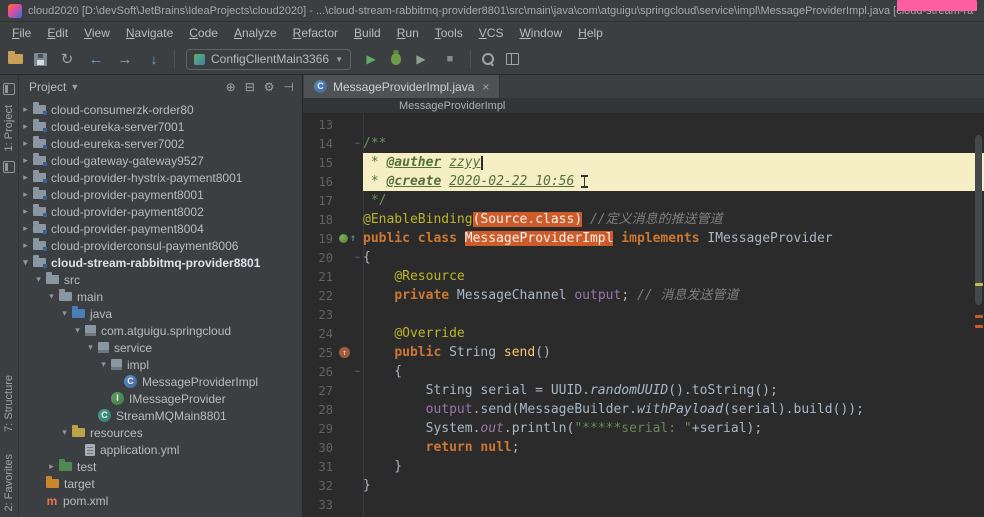  What do you see at coordinates (160, 109) in the screenshot?
I see `tree-item-cloud-consumerzk-order80: ▸ cloud-consumerzk-order80` at bounding box center [160, 109].